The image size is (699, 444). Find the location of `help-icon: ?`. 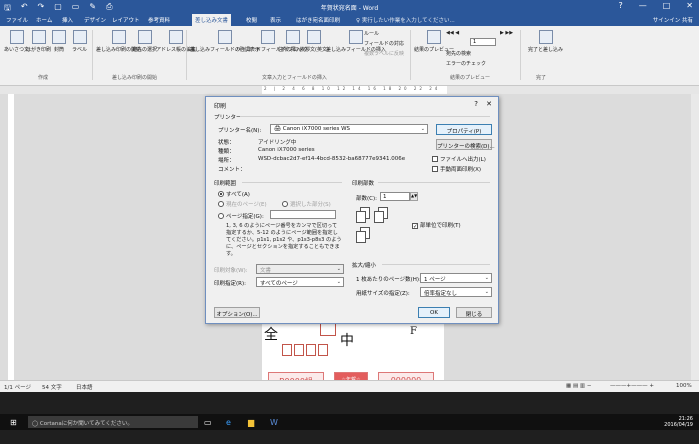

help-icon: ? is located at coordinates (476, 104).